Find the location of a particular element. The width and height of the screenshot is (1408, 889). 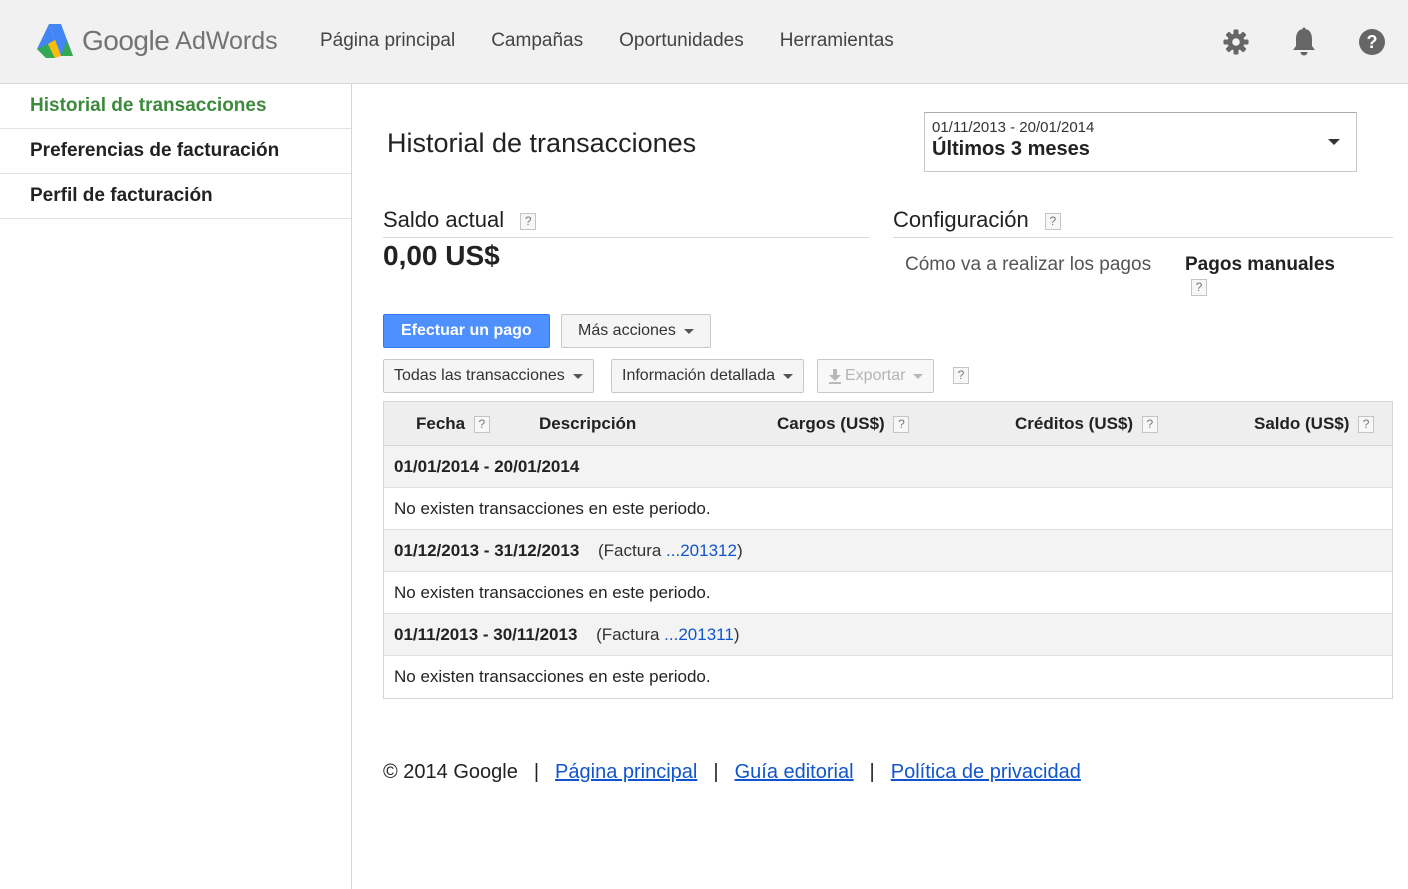

column-descripcion: Descripción is located at coordinates (587, 424).